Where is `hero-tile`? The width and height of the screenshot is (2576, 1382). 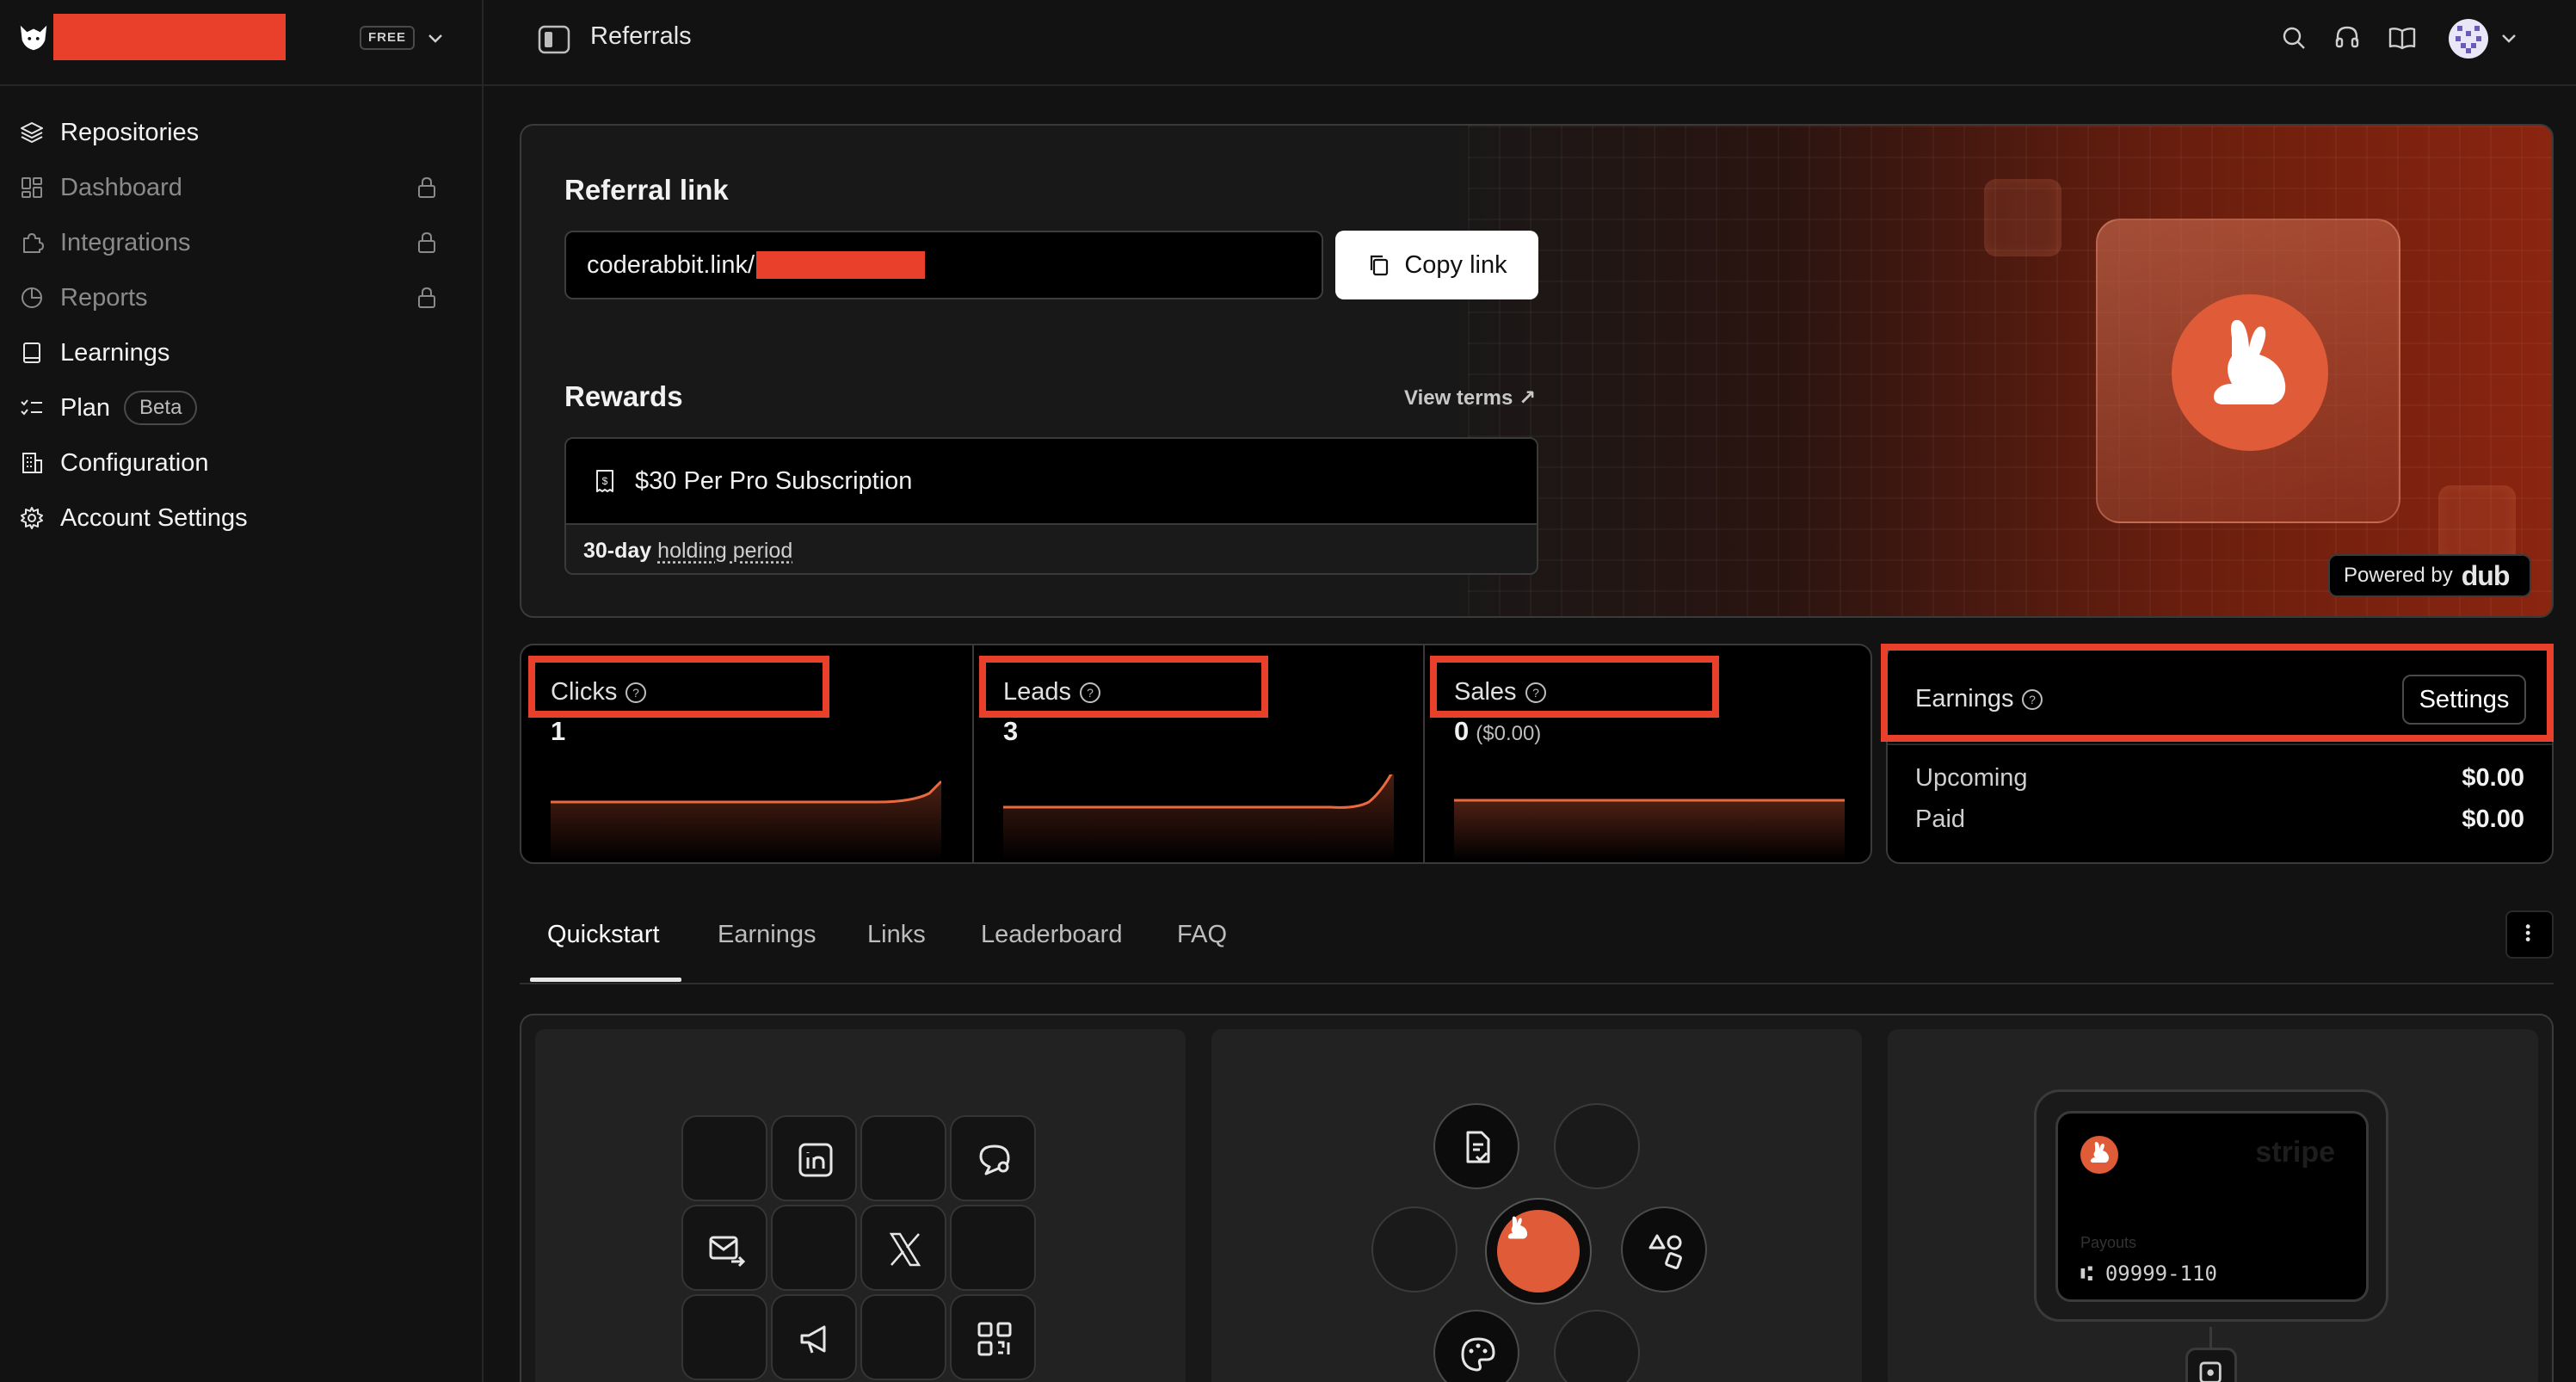 hero-tile is located at coordinates (2248, 371).